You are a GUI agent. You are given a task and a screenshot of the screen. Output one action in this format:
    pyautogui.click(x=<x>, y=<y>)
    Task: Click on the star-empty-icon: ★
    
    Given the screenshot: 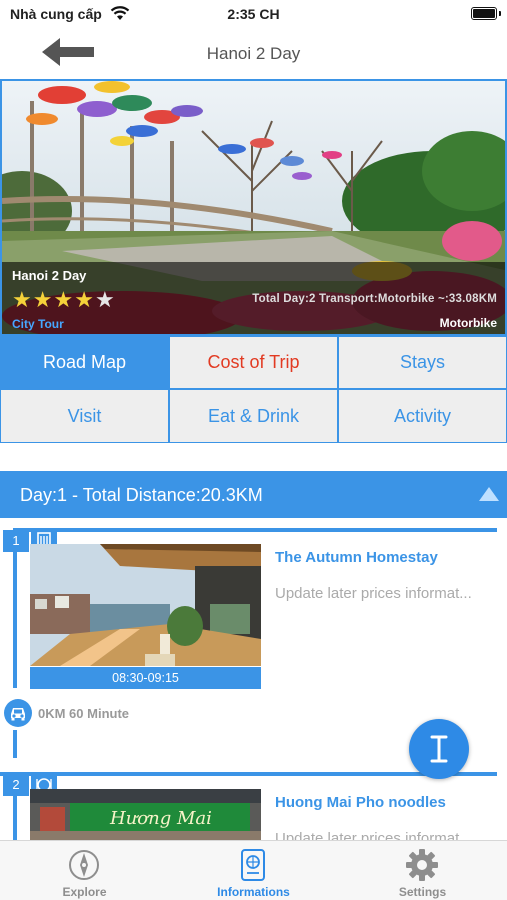 What is the action you would take?
    pyautogui.click(x=104, y=299)
    